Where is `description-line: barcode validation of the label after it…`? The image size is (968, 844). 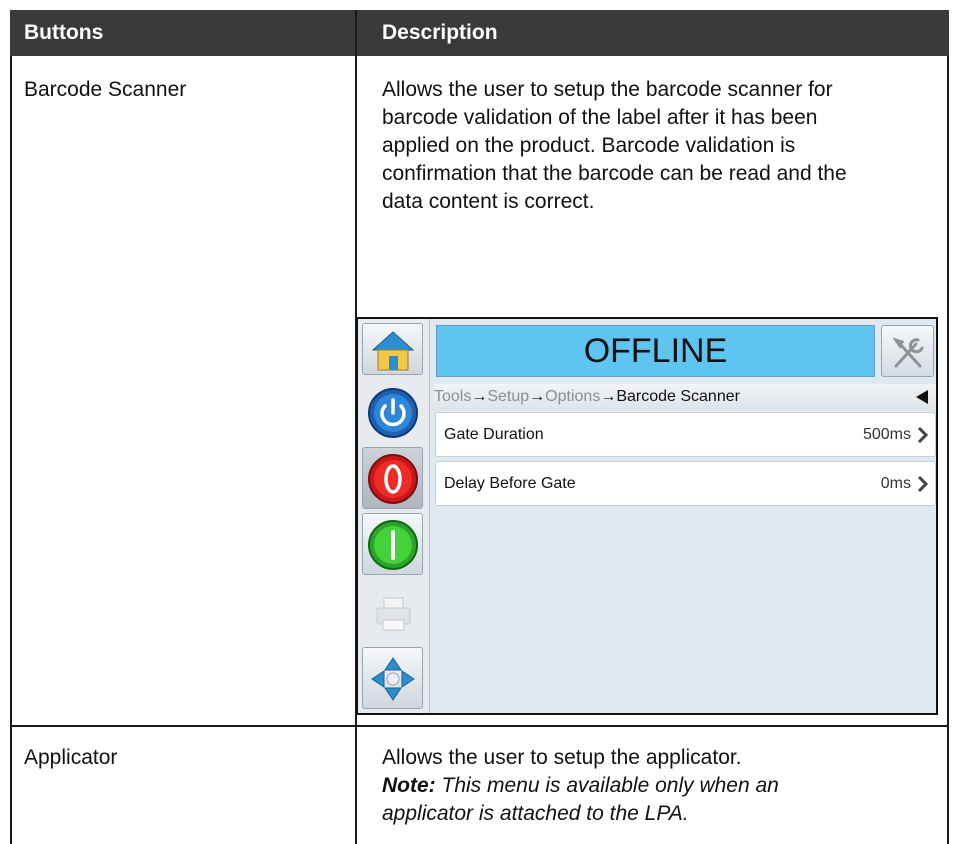 description-line: barcode validation of the label after it… is located at coordinates (600, 117).